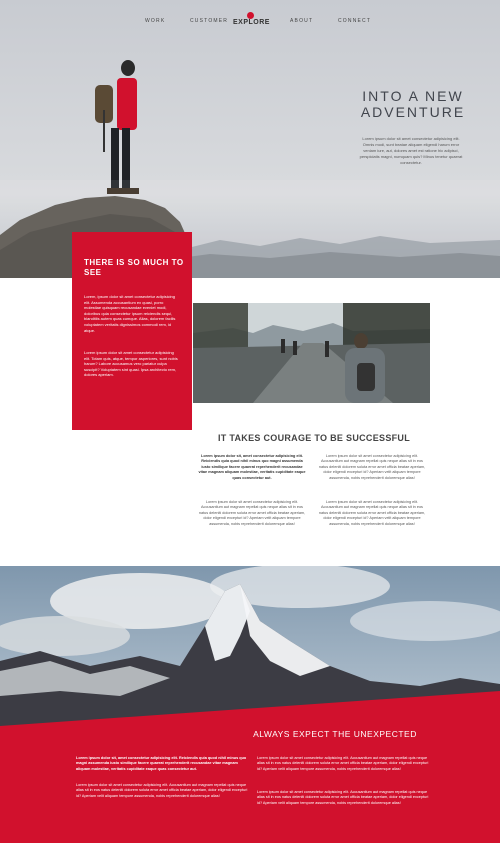 The image size is (500, 843). What do you see at coordinates (155, 21) in the screenshot?
I see `nav-link-work: WORK` at bounding box center [155, 21].